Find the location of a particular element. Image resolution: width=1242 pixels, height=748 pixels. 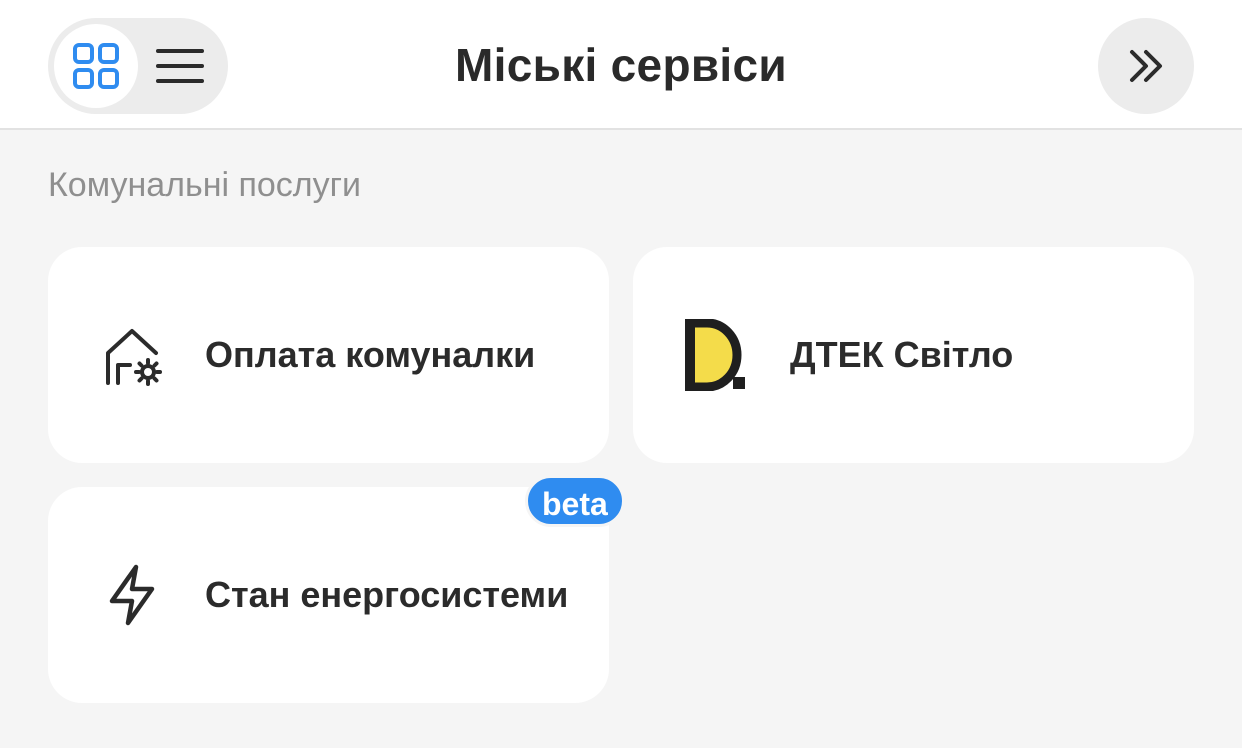

section-title: Комунальні послуги is located at coordinates (205, 185).